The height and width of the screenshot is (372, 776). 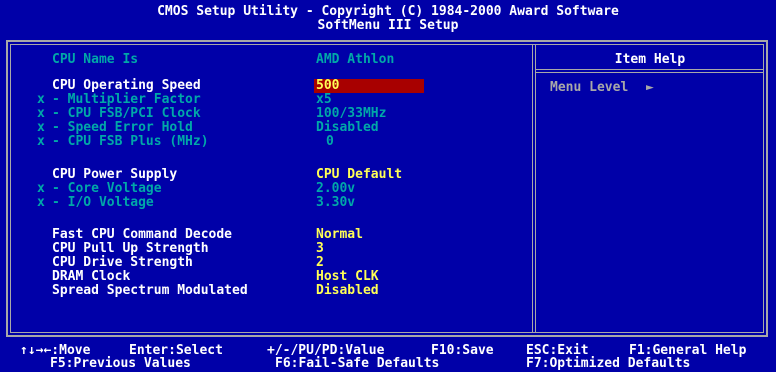 What do you see at coordinates (532, 188) in the screenshot?
I see `panel-divider` at bounding box center [532, 188].